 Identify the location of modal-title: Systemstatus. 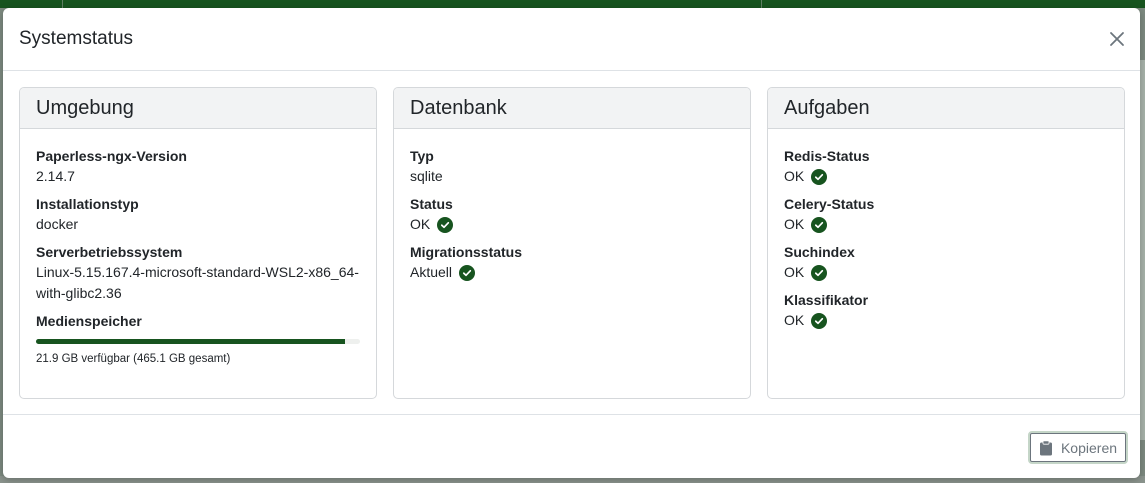
(76, 38).